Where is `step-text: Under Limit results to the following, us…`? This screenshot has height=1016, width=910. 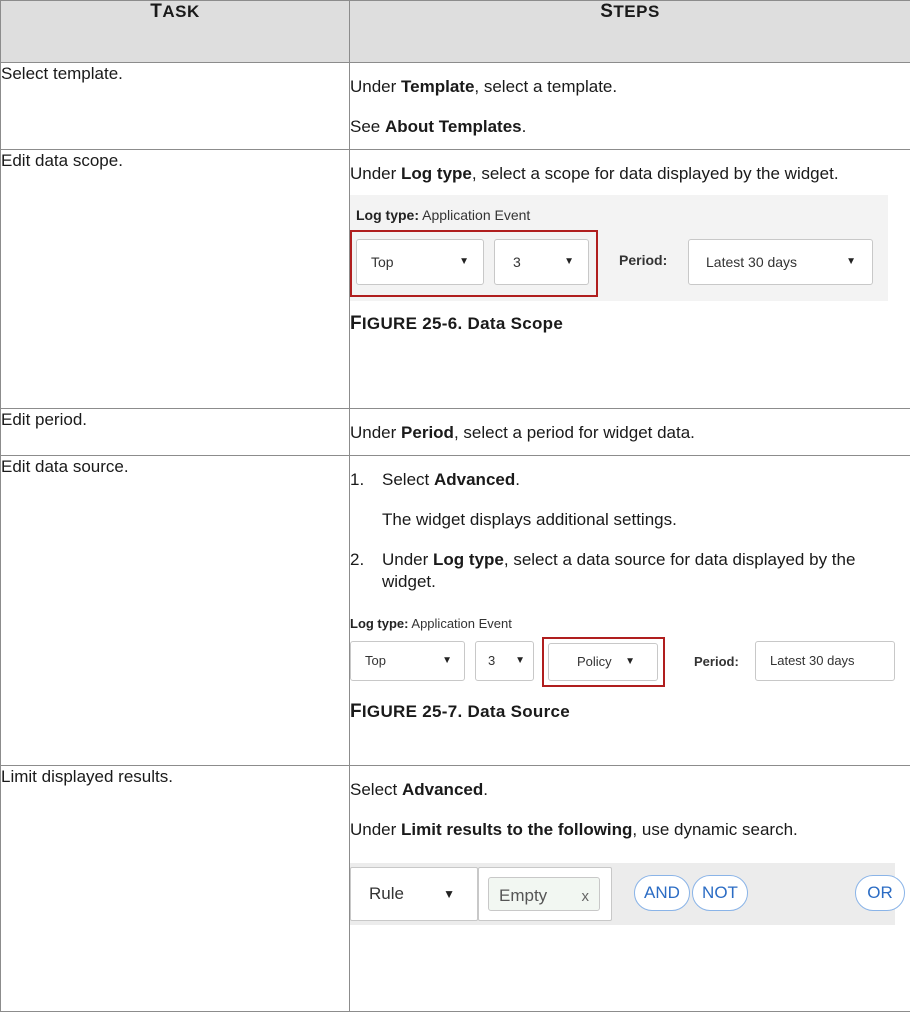 step-text: Under Limit results to the following, us… is located at coordinates (574, 829).